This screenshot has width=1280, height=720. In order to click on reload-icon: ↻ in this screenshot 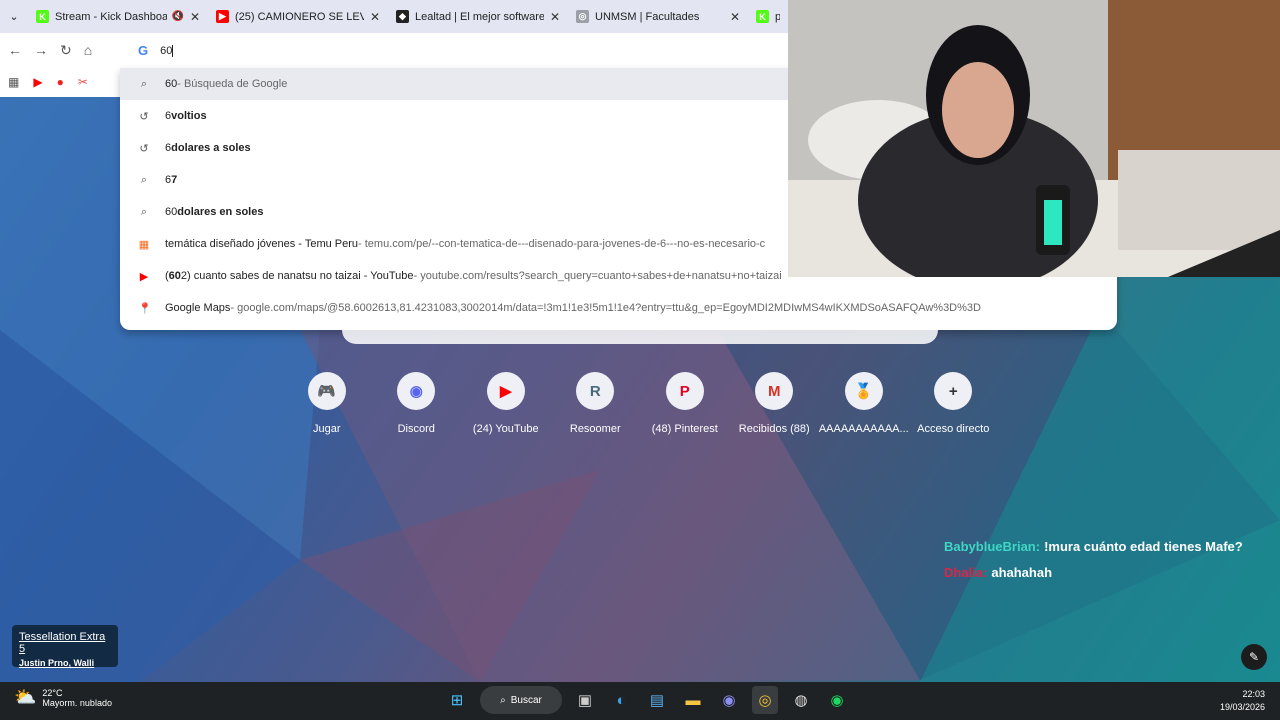, I will do `click(66, 50)`.